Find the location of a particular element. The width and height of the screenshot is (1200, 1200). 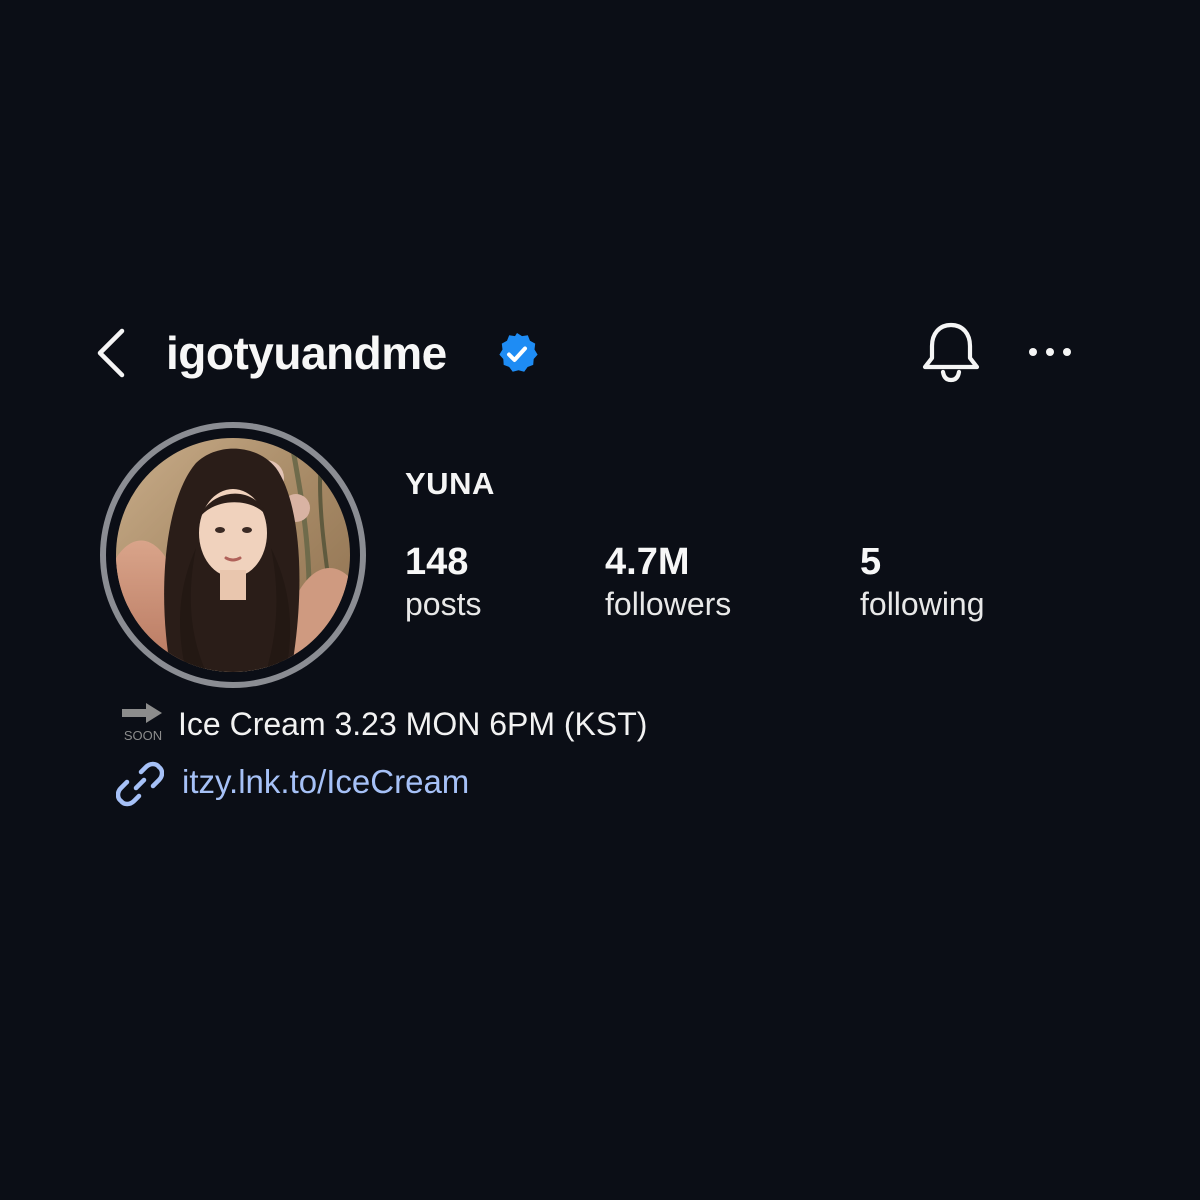

verified-badge-icon is located at coordinates (518, 352).